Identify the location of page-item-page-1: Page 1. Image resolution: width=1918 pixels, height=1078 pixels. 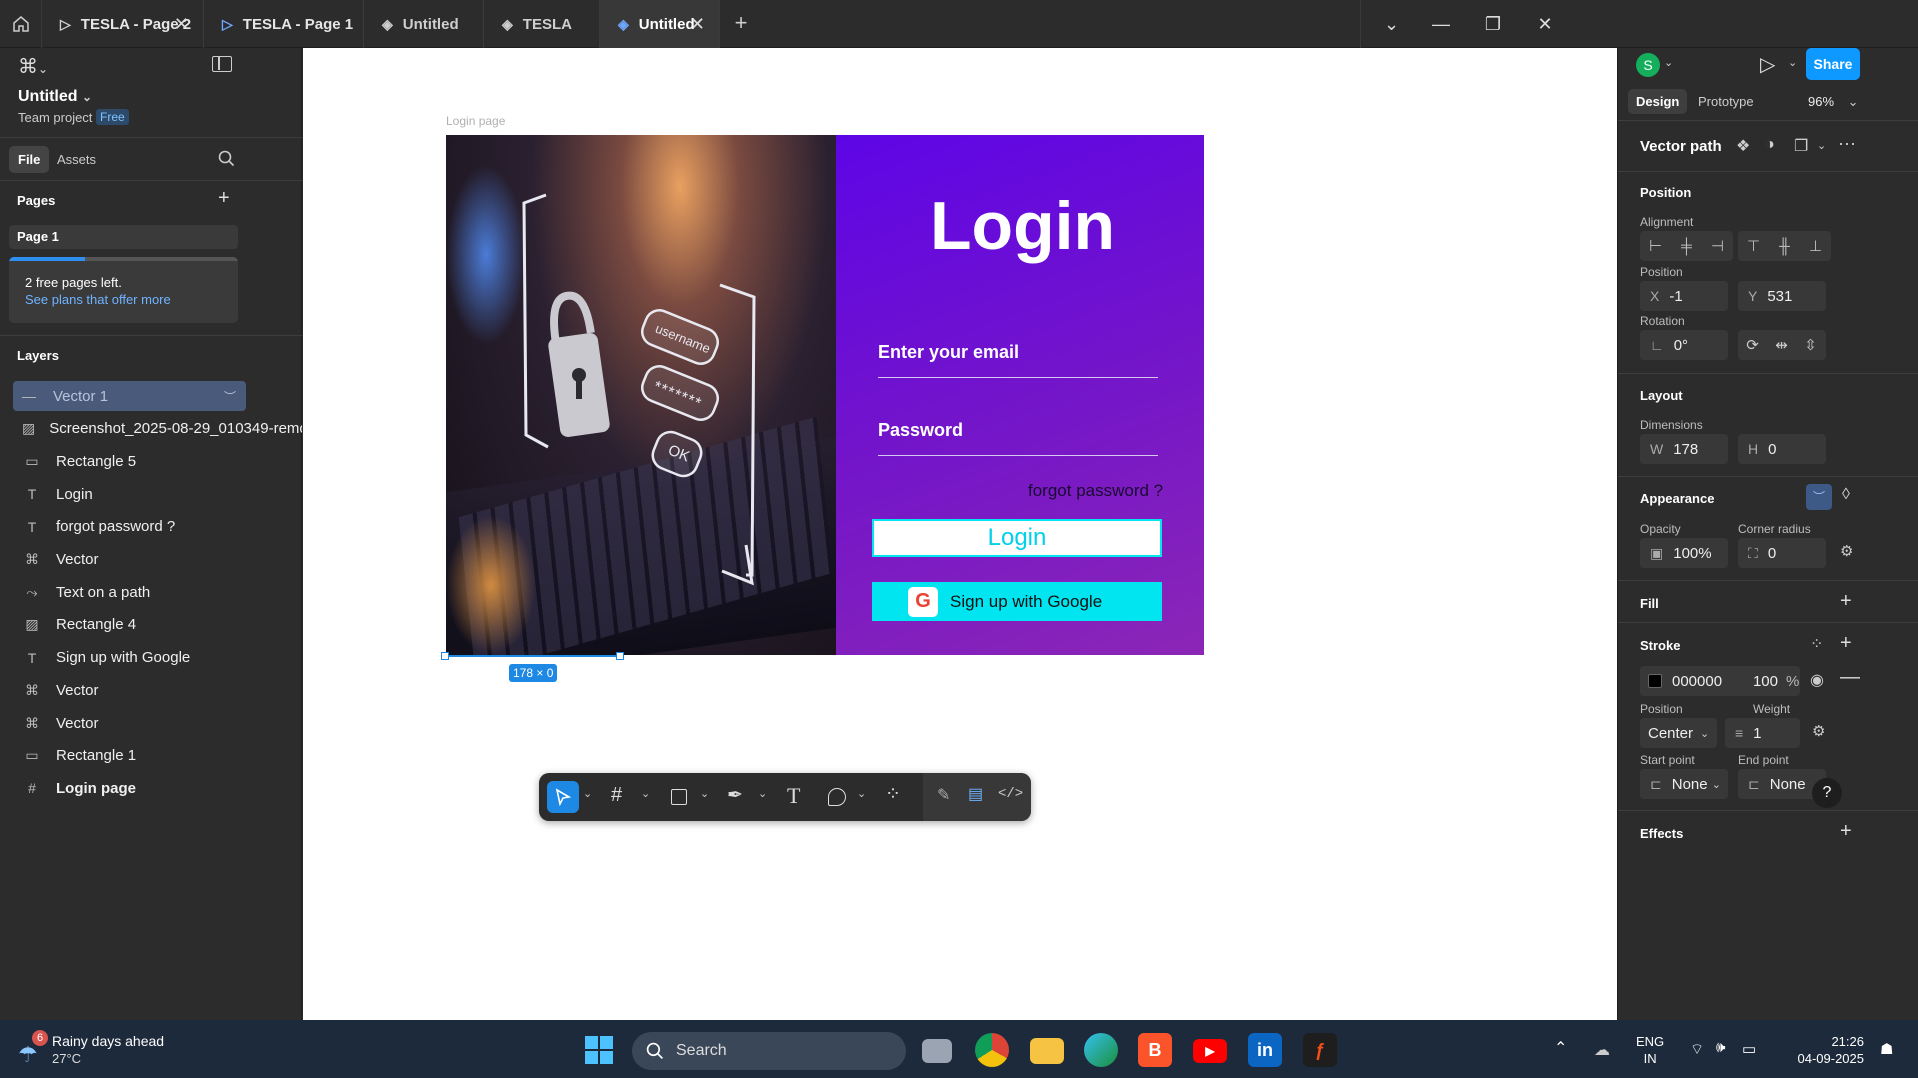
(123, 237).